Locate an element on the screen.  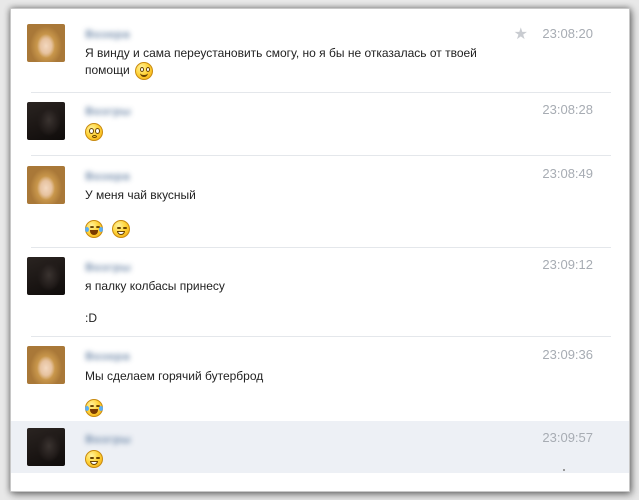
message-time: 23:08:28 is located at coordinates (567, 109).